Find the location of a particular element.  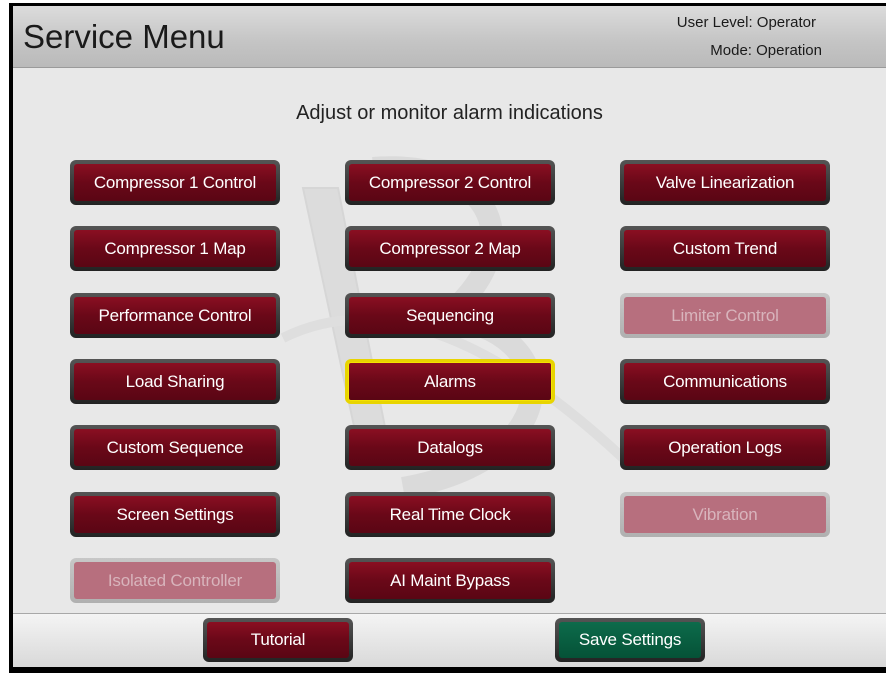

datalogs-button: Datalogs is located at coordinates (450, 447).